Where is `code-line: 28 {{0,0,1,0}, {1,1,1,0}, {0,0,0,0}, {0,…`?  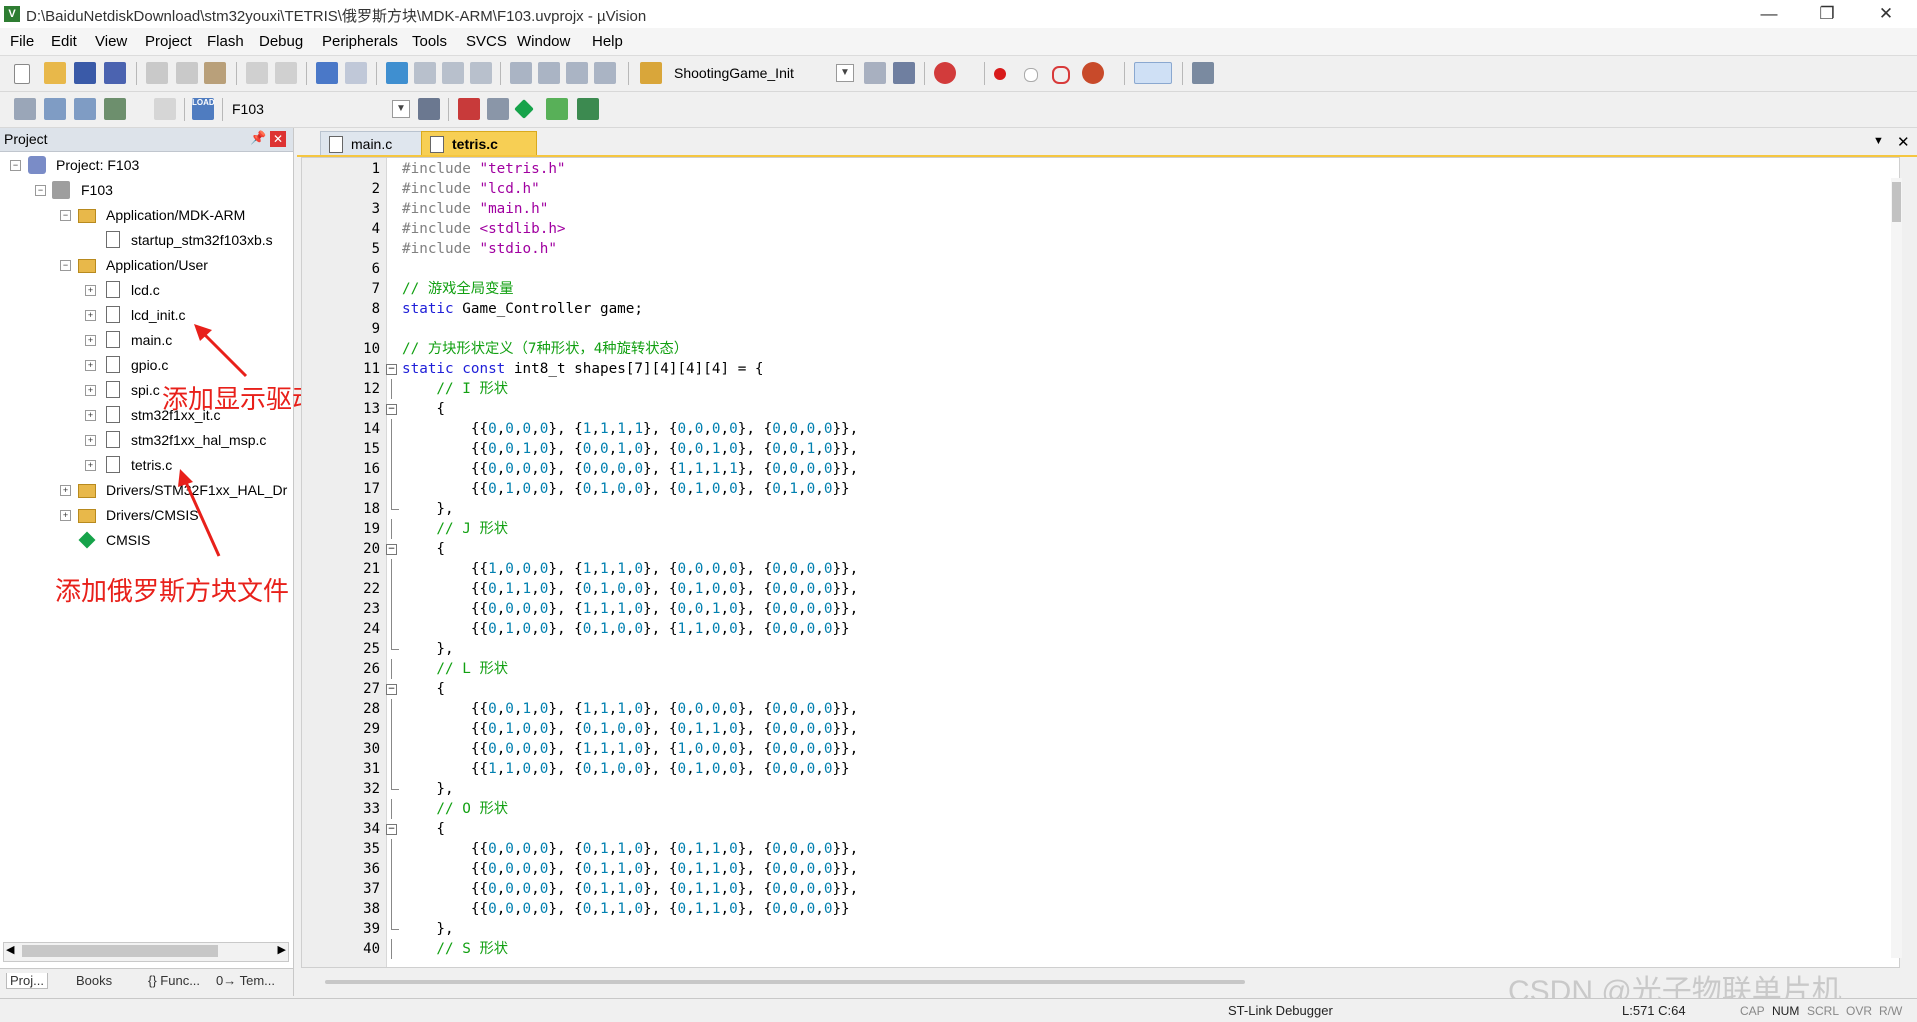 code-line: 28 {{0,0,1,0}, {1,1,1,0}, {0,0,0,0}, {0,… is located at coordinates (1092, 709).